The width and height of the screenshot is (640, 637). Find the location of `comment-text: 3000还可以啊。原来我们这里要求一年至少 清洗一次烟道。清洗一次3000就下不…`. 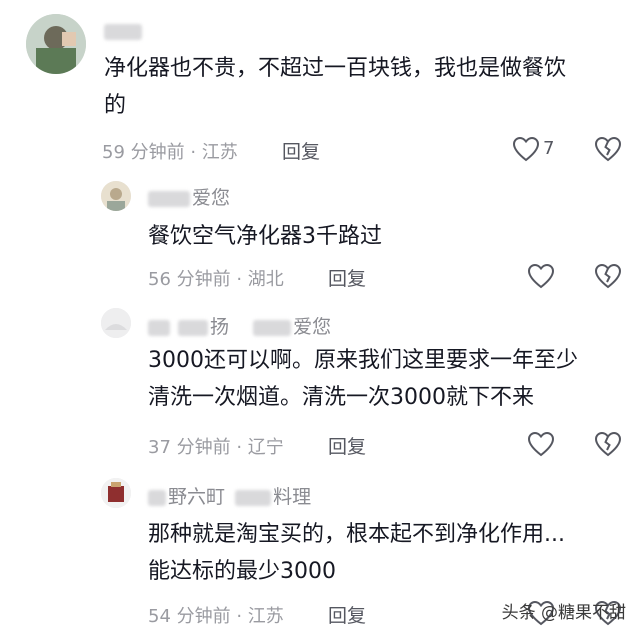

comment-text: 3000还可以啊。原来我们这里要求一年至少 清洗一次烟道。清洗一次3000就下不… is located at coordinates (363, 379).